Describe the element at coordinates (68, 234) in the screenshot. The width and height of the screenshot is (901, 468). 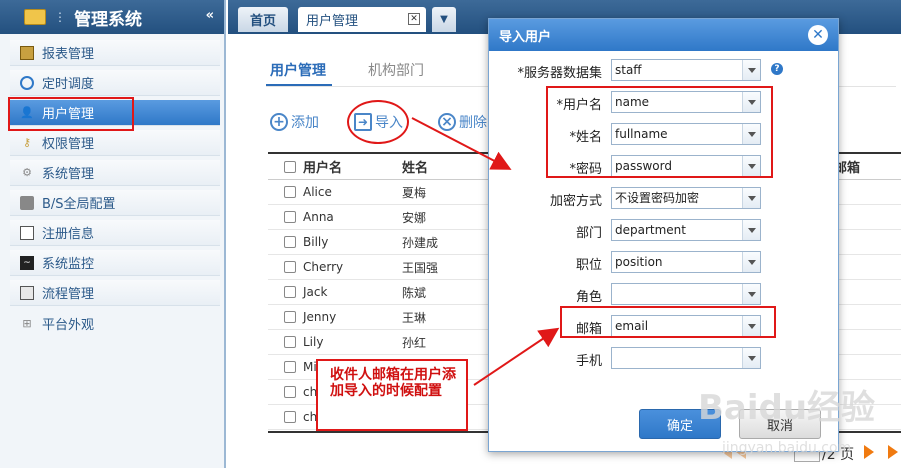
I see `sidebar-item-label: 注册信息` at that location.